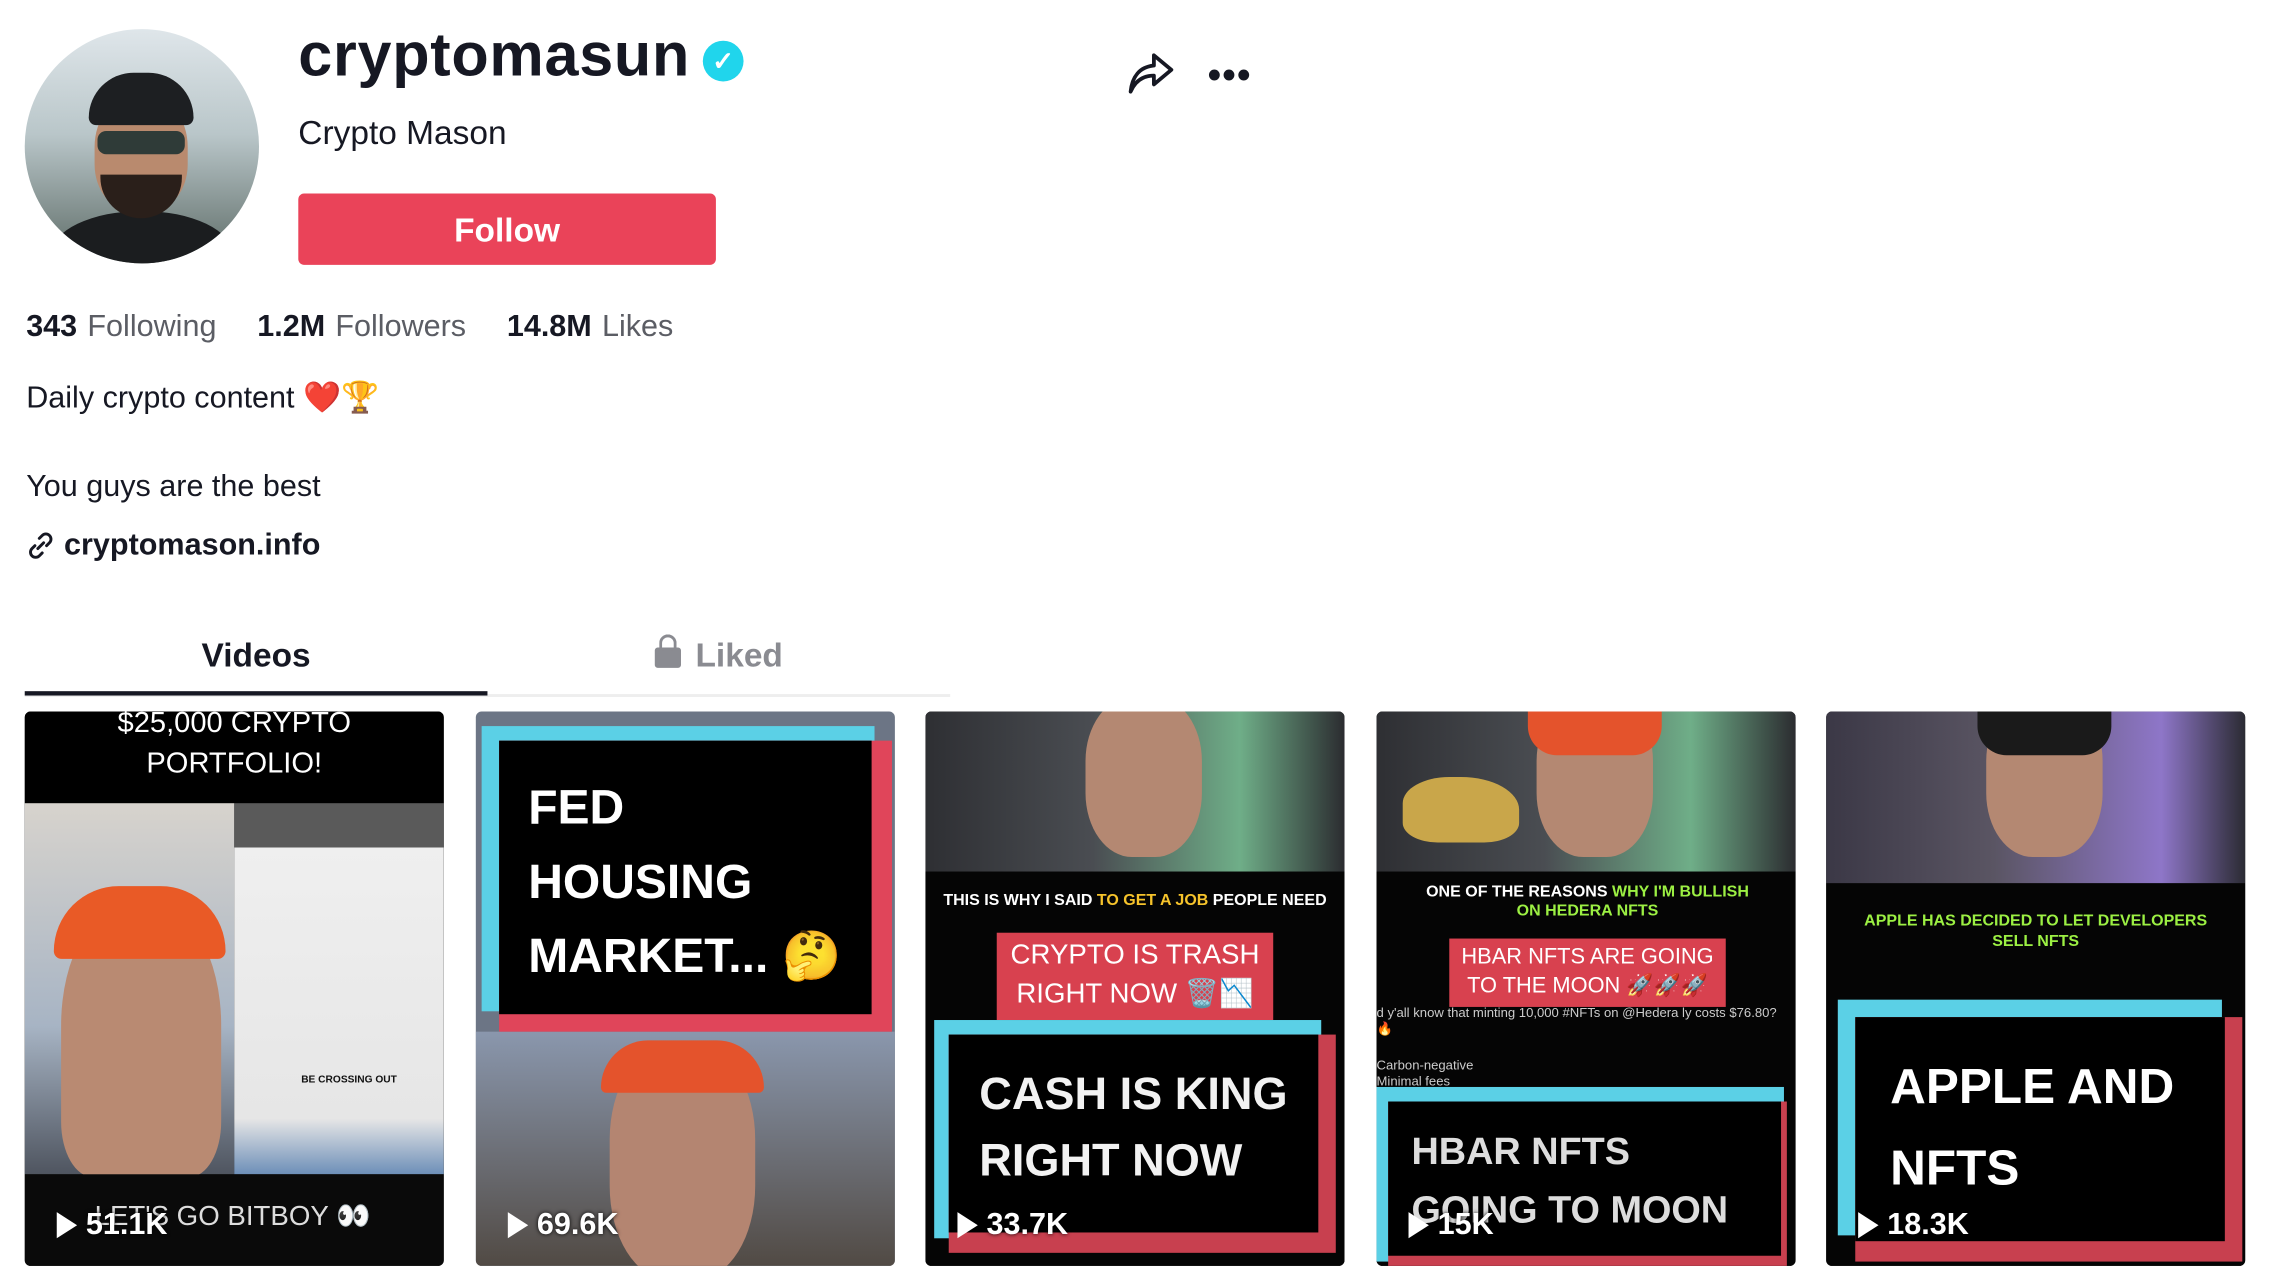  I want to click on avatar, so click(142, 146).